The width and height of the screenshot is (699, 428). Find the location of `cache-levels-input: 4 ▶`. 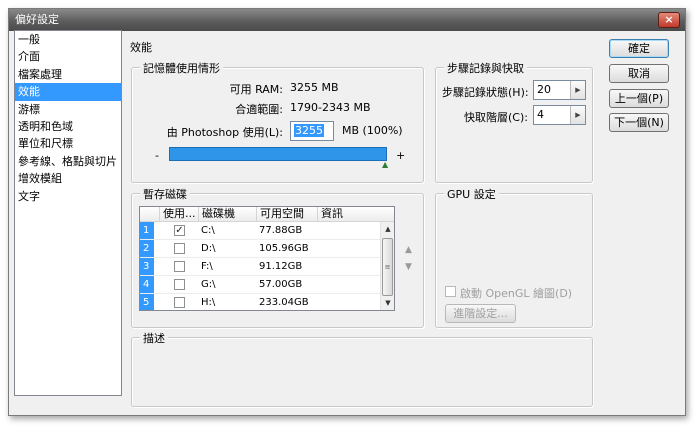

cache-levels-input: 4 ▶ is located at coordinates (559, 115).